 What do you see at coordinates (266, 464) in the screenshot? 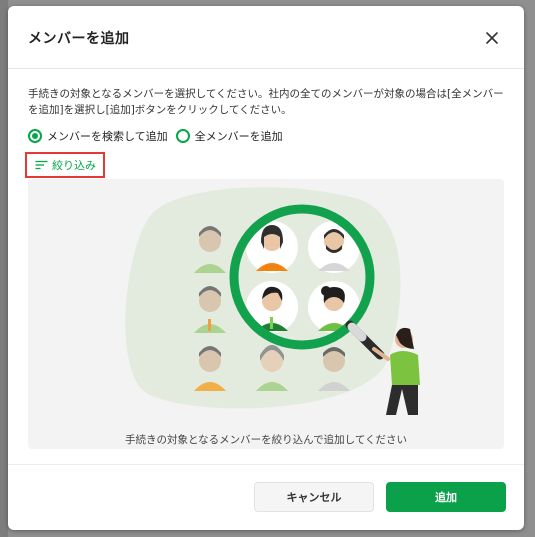
I see `footer-divider` at bounding box center [266, 464].